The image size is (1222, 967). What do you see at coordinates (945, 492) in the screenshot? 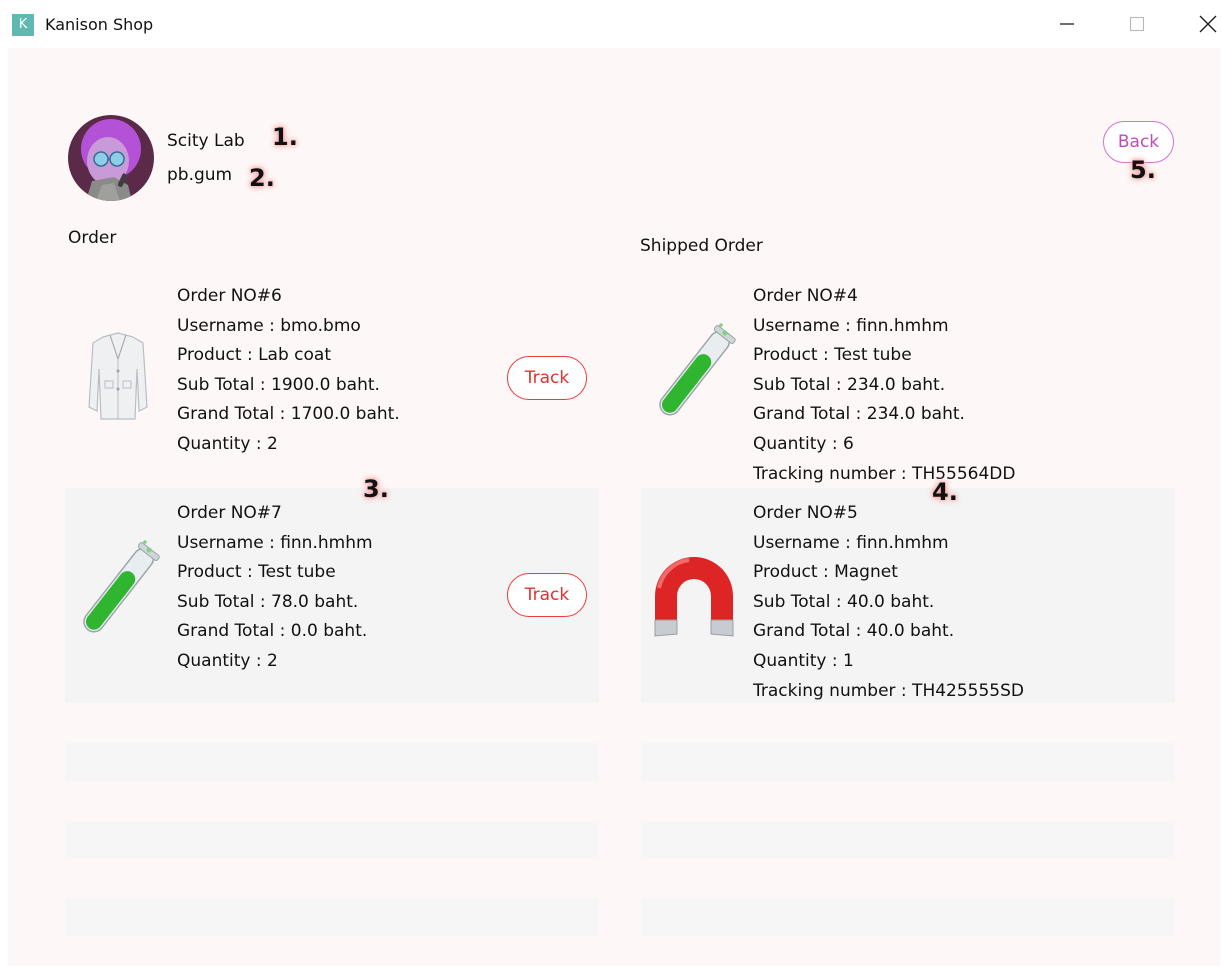
I see `annotation-marker-4: 4.` at bounding box center [945, 492].